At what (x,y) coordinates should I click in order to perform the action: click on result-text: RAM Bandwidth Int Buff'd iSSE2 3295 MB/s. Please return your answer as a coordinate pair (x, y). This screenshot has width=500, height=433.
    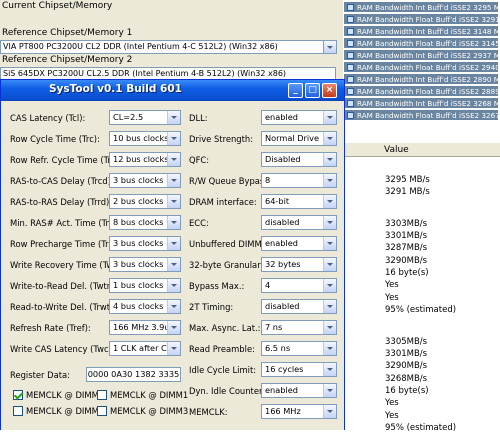
    Looking at the image, I should click on (427, 7).